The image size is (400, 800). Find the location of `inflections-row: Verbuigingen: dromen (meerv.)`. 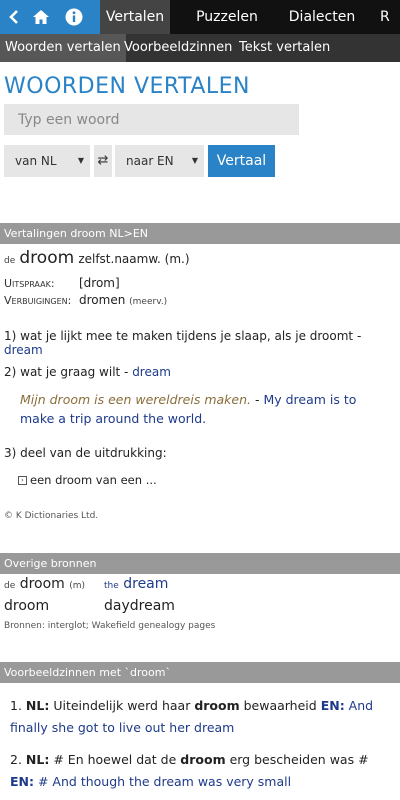

inflections-row: Verbuigingen: dromen (meerv.) is located at coordinates (85, 300).